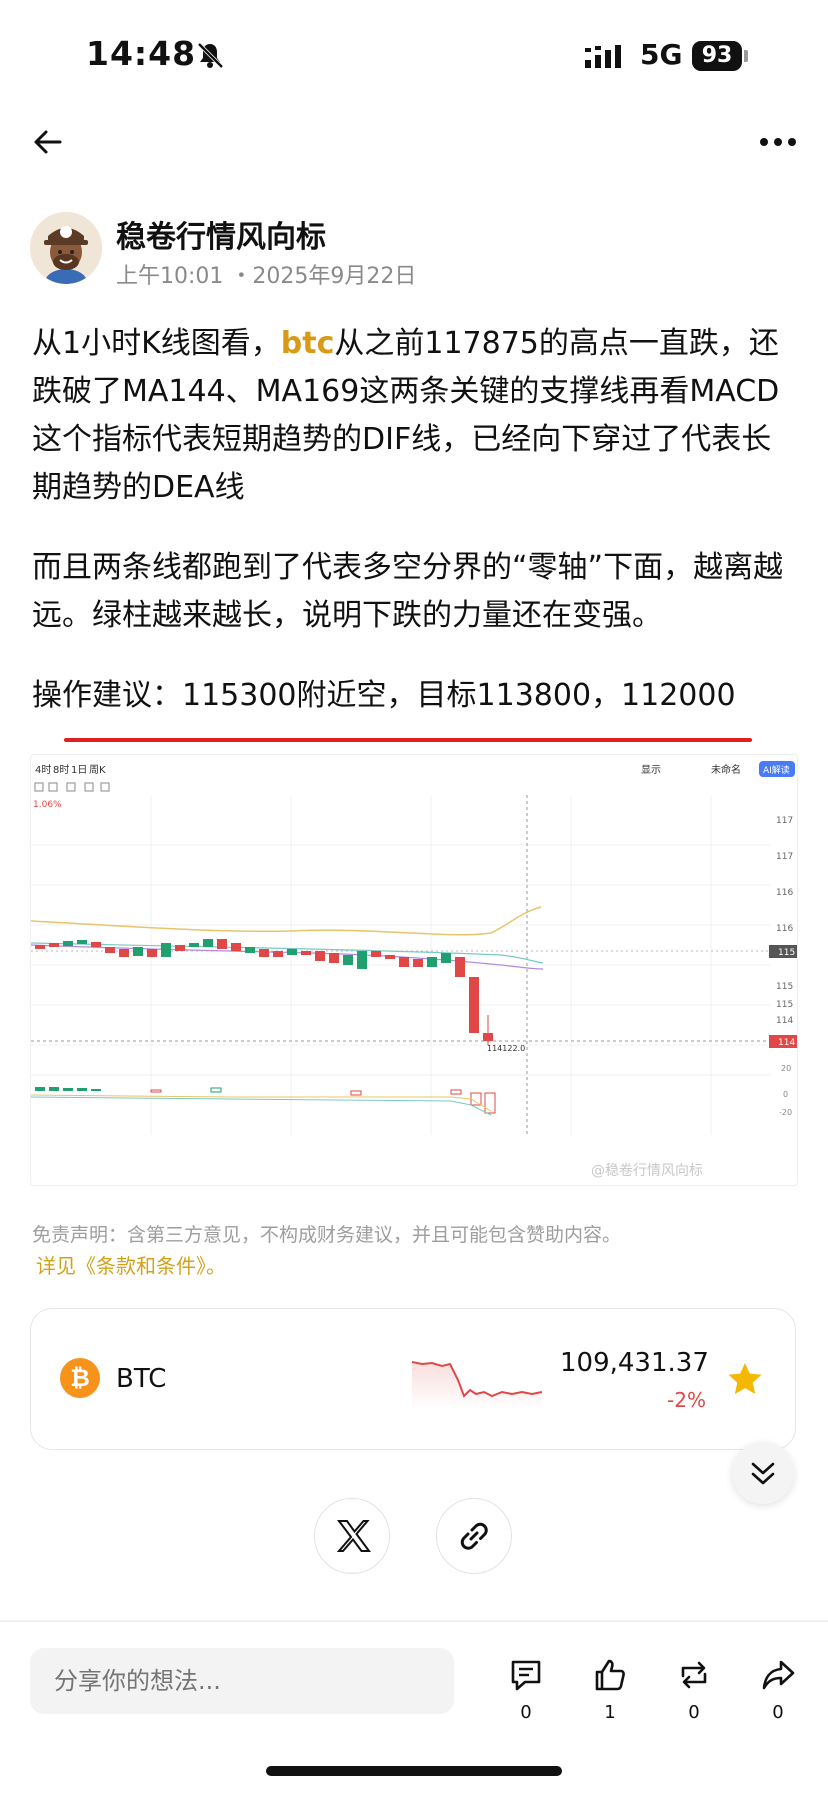  What do you see at coordinates (778, 142) in the screenshot?
I see `more-options-icon` at bounding box center [778, 142].